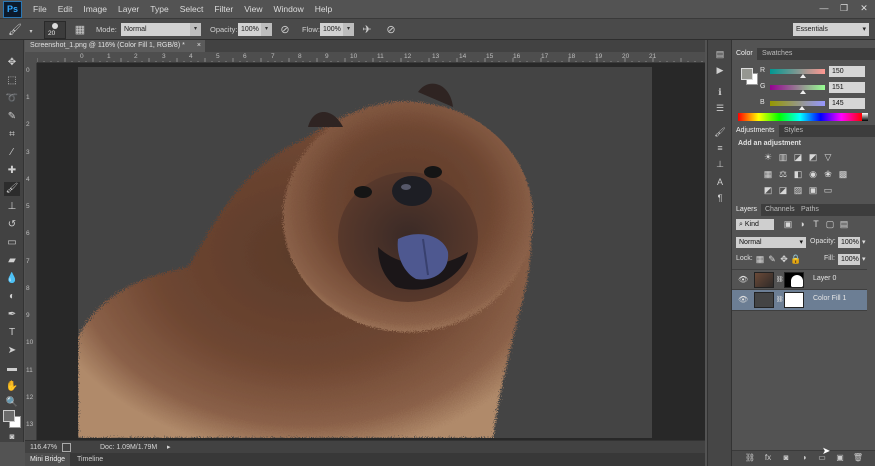  What do you see at coordinates (813, 190) in the screenshot?
I see `selective-color-icon: ▣` at bounding box center [813, 190].